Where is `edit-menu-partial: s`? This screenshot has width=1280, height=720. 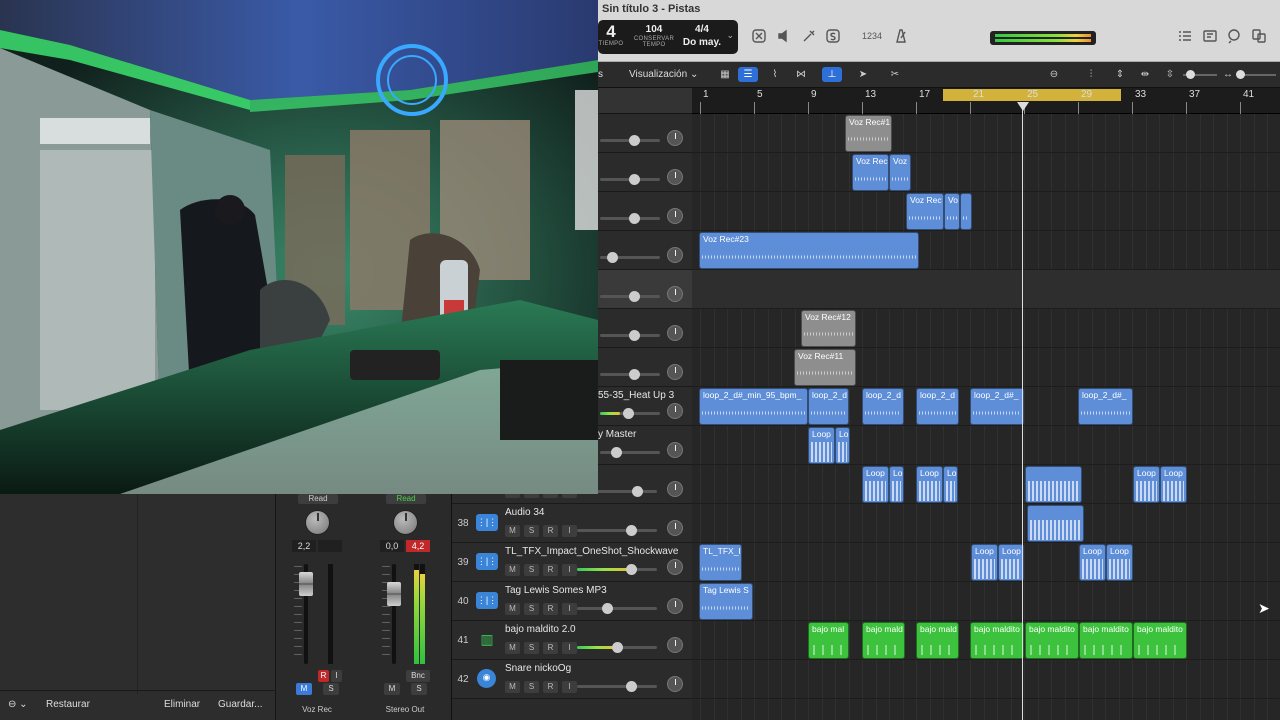
edit-menu-partial: s is located at coordinates (600, 74).